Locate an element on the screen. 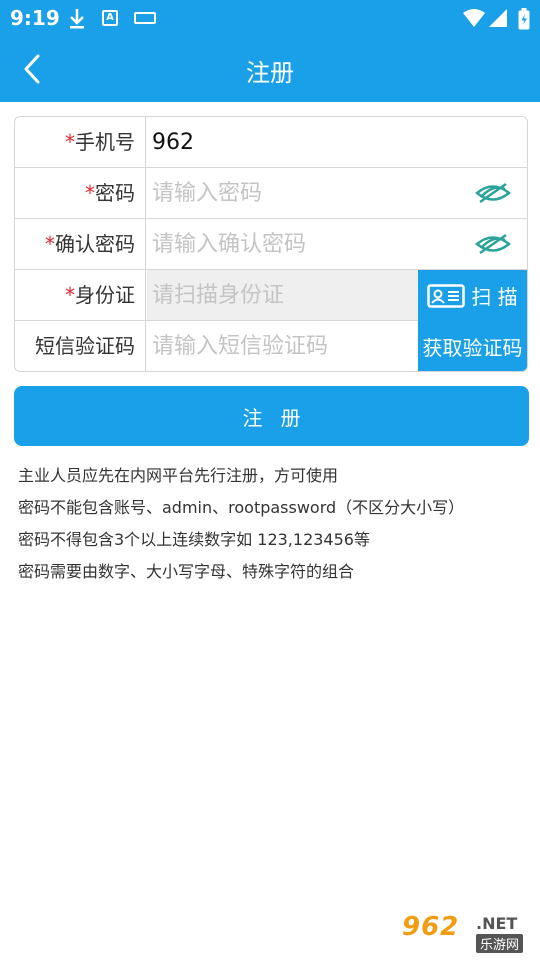 The height and width of the screenshot is (960, 540). watermark-main: 962 is located at coordinates (431, 927).